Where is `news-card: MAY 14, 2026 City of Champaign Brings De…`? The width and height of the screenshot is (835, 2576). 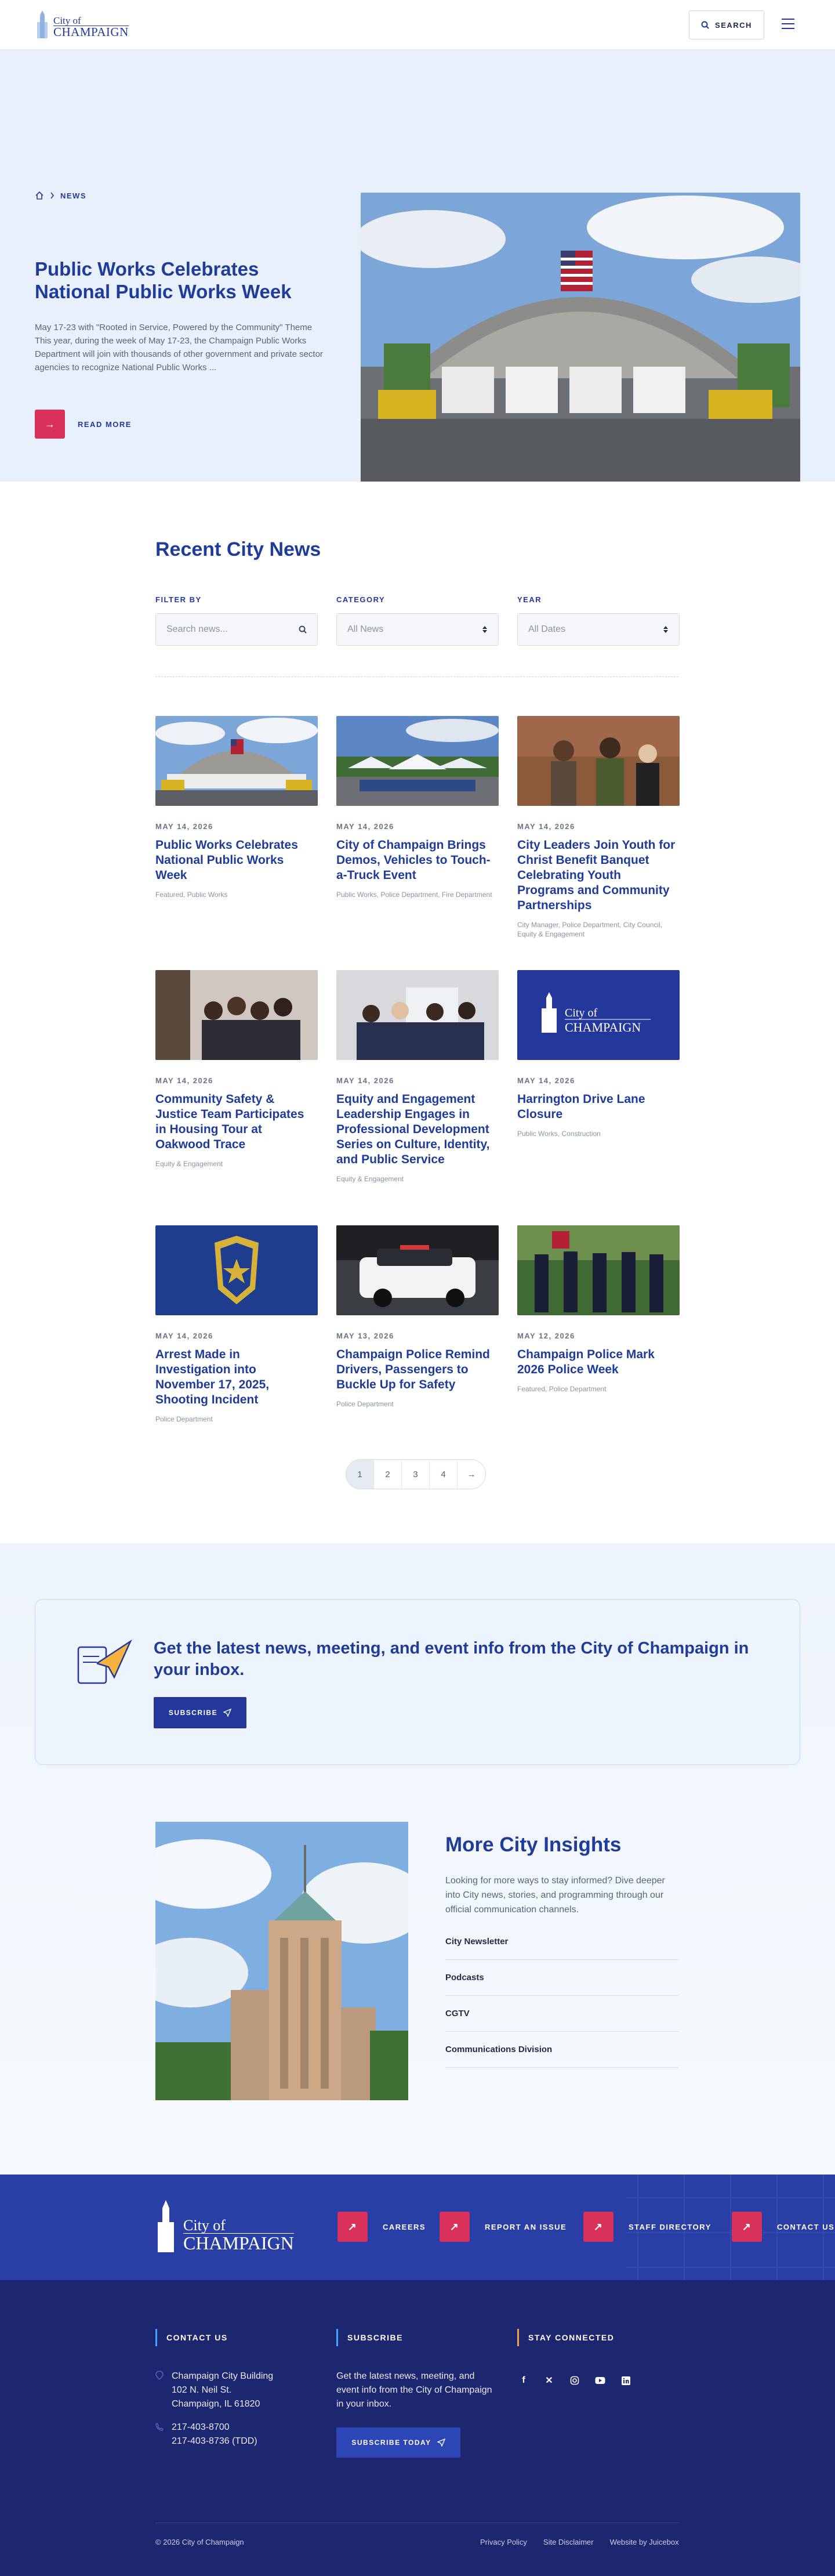 news-card: MAY 14, 2026 City of Champaign Brings De… is located at coordinates (418, 807).